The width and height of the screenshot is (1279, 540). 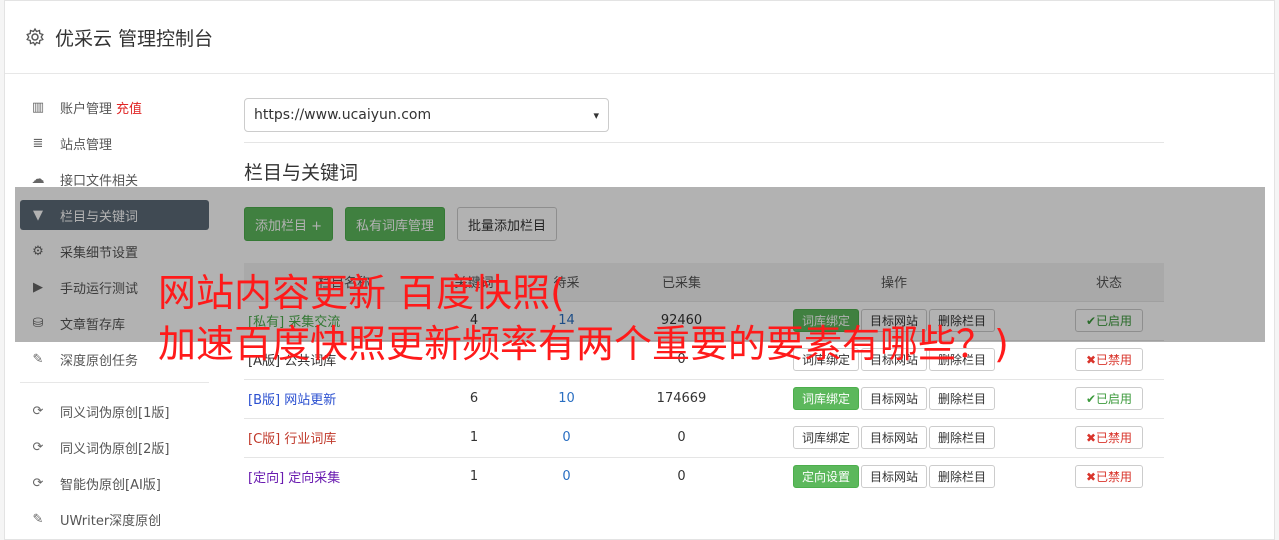 What do you see at coordinates (639, 37) in the screenshot?
I see `app-header: 优采云 管理控制台` at bounding box center [639, 37].